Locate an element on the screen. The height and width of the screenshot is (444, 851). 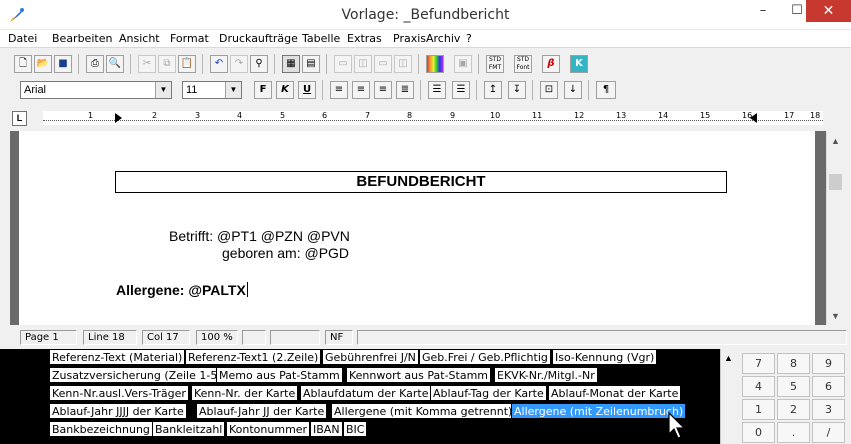
field-item: Kennwort aus Pat-Stamm is located at coordinates (419, 375).